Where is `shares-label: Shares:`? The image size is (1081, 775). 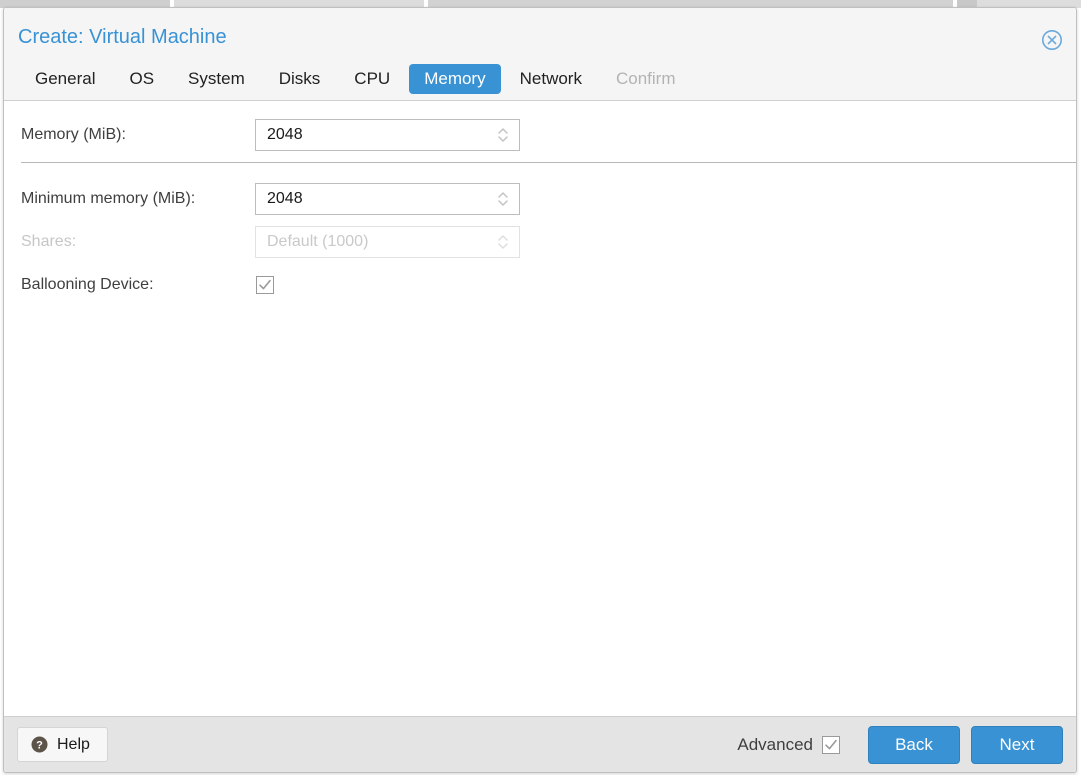
shares-label: Shares: is located at coordinates (49, 241).